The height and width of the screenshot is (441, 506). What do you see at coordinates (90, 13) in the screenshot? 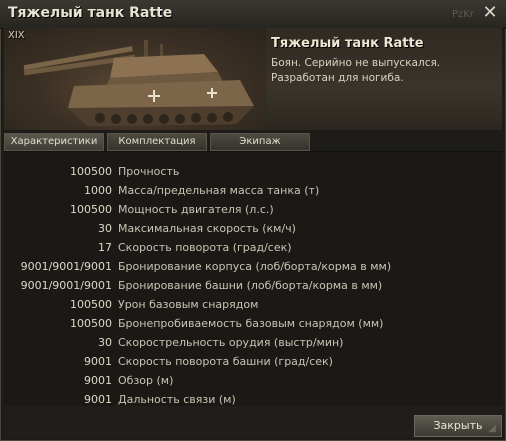
I see `window-title: Тяжелый танк Ratte` at bounding box center [90, 13].